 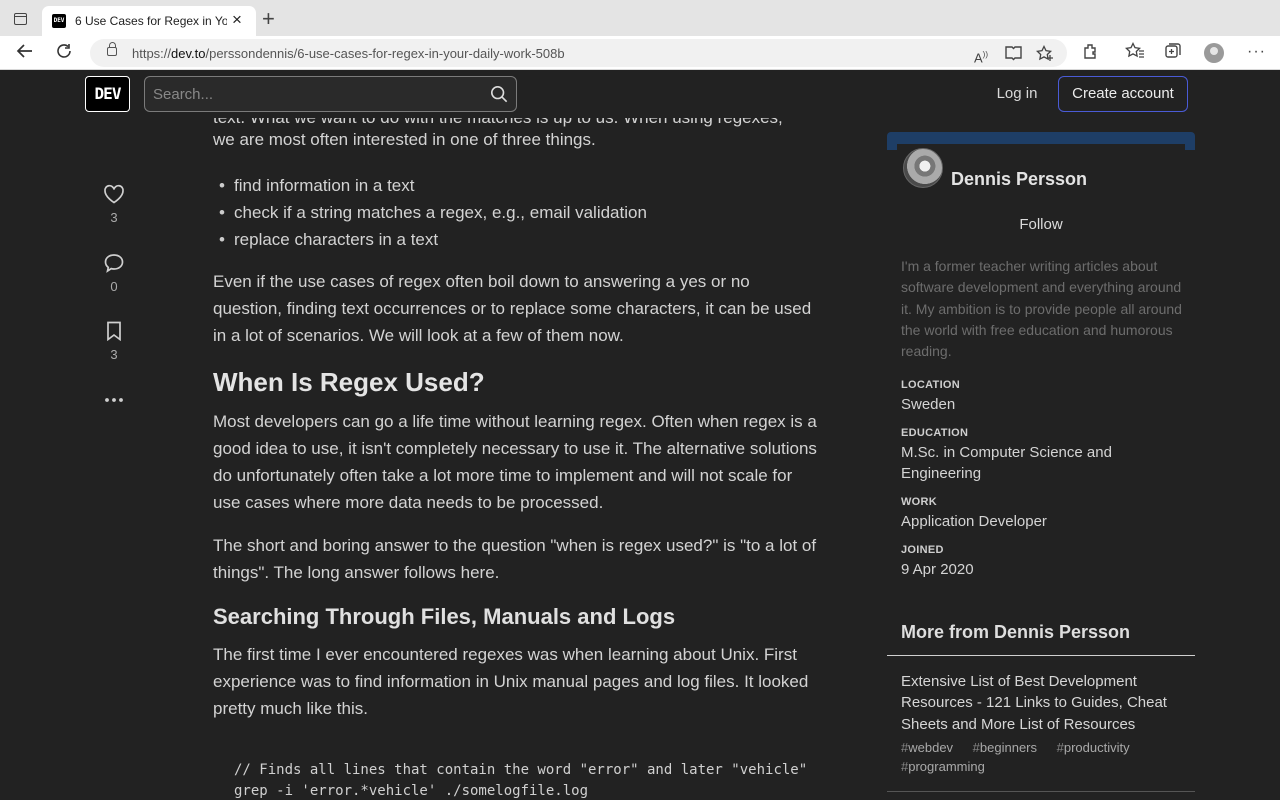 I want to click on comment-count: 0, so click(x=114, y=286).